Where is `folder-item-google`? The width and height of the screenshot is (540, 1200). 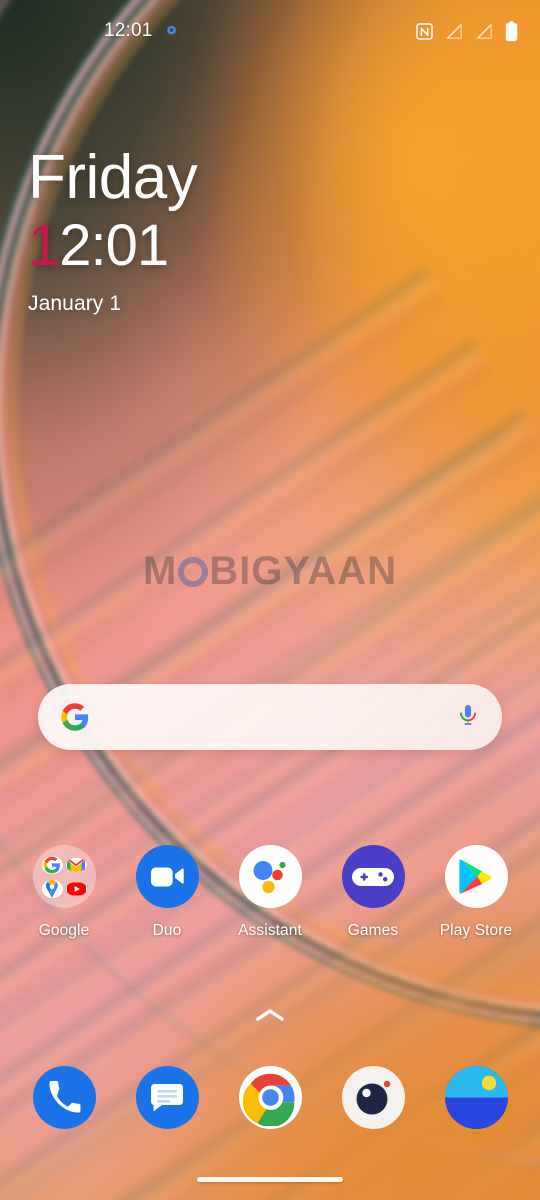 folder-item-google is located at coordinates (52, 864).